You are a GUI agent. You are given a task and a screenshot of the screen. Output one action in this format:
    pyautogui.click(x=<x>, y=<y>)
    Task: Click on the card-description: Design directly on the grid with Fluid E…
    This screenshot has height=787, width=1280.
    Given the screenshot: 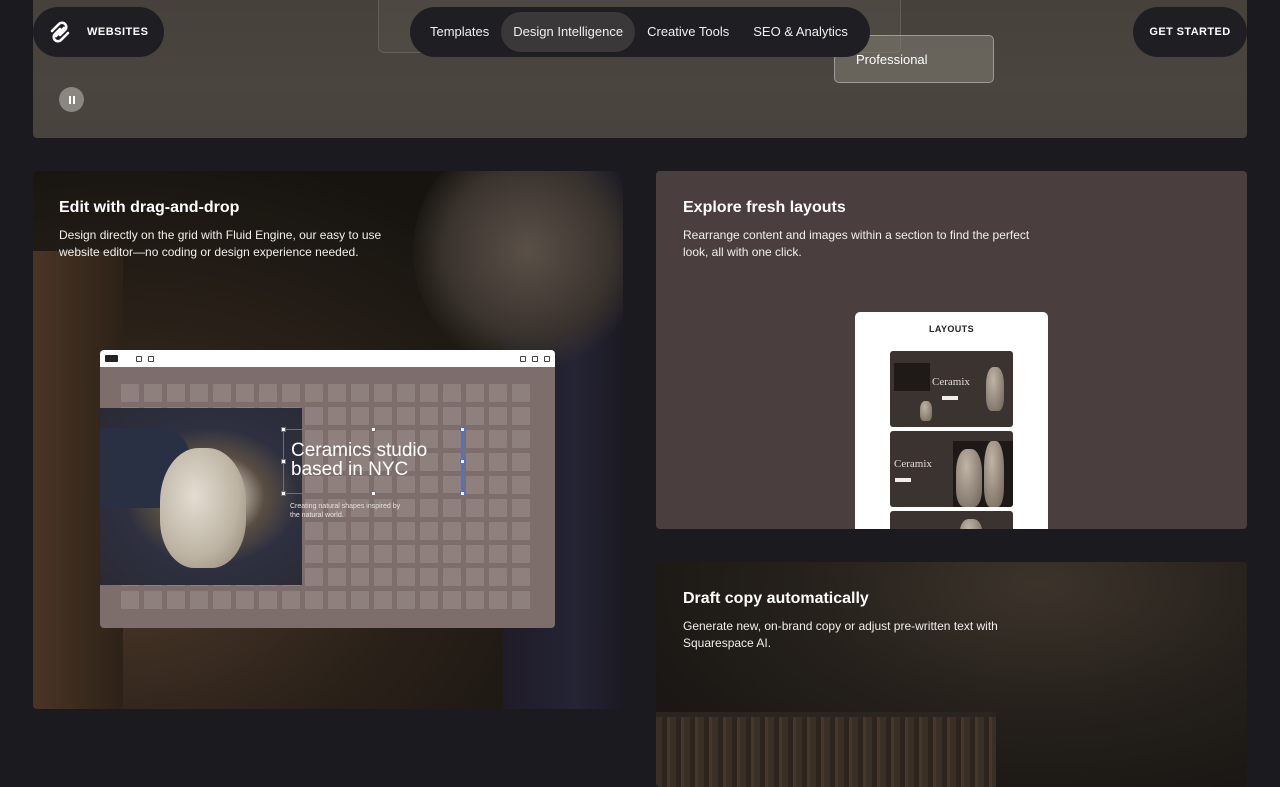 What is the action you would take?
    pyautogui.click(x=220, y=243)
    